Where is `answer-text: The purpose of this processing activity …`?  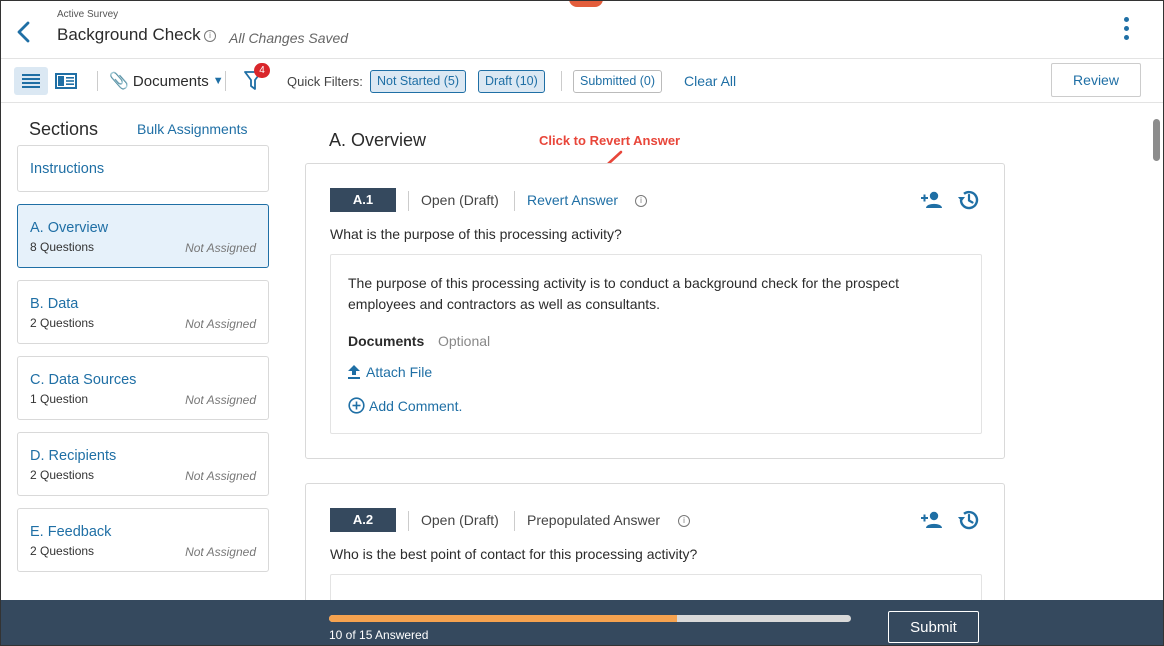 answer-text: The purpose of this processing activity … is located at coordinates (653, 294).